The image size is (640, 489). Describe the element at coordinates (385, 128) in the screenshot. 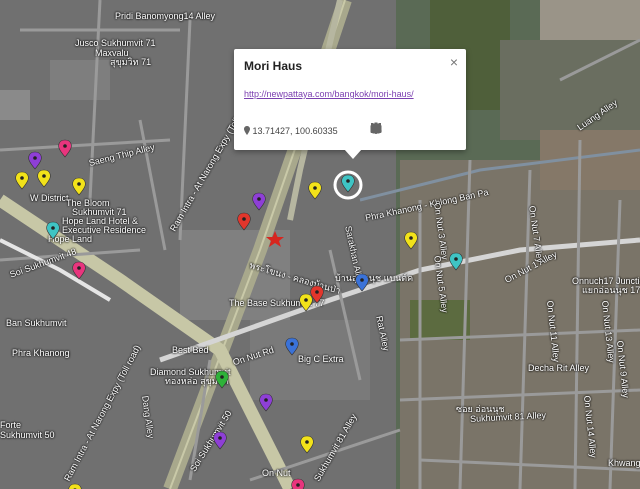

I see `pencil-icon` at that location.